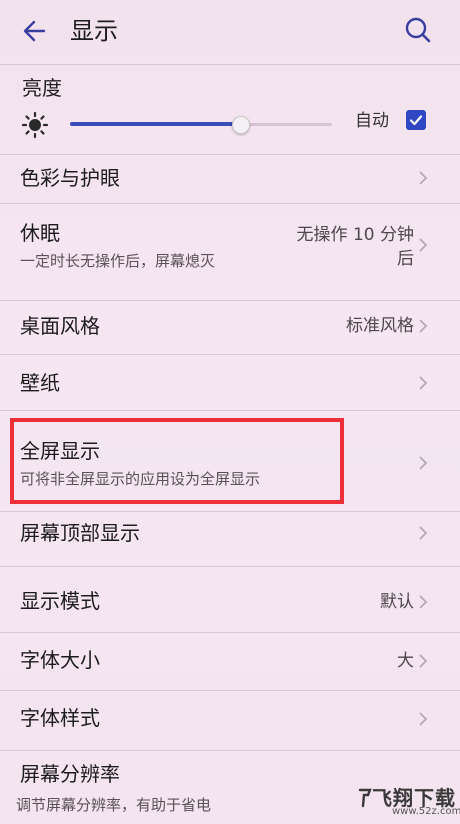 This screenshot has height=824, width=460. I want to click on row-value-line2: 后, so click(405, 259).